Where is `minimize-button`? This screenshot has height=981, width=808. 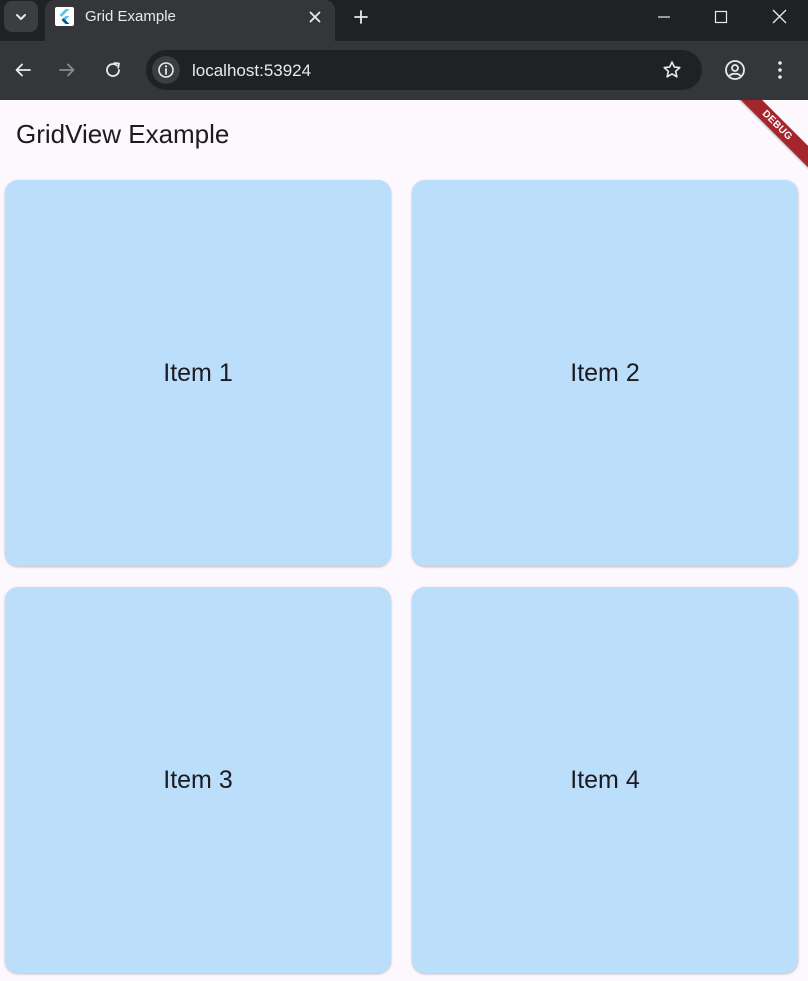 minimize-button is located at coordinates (664, 16).